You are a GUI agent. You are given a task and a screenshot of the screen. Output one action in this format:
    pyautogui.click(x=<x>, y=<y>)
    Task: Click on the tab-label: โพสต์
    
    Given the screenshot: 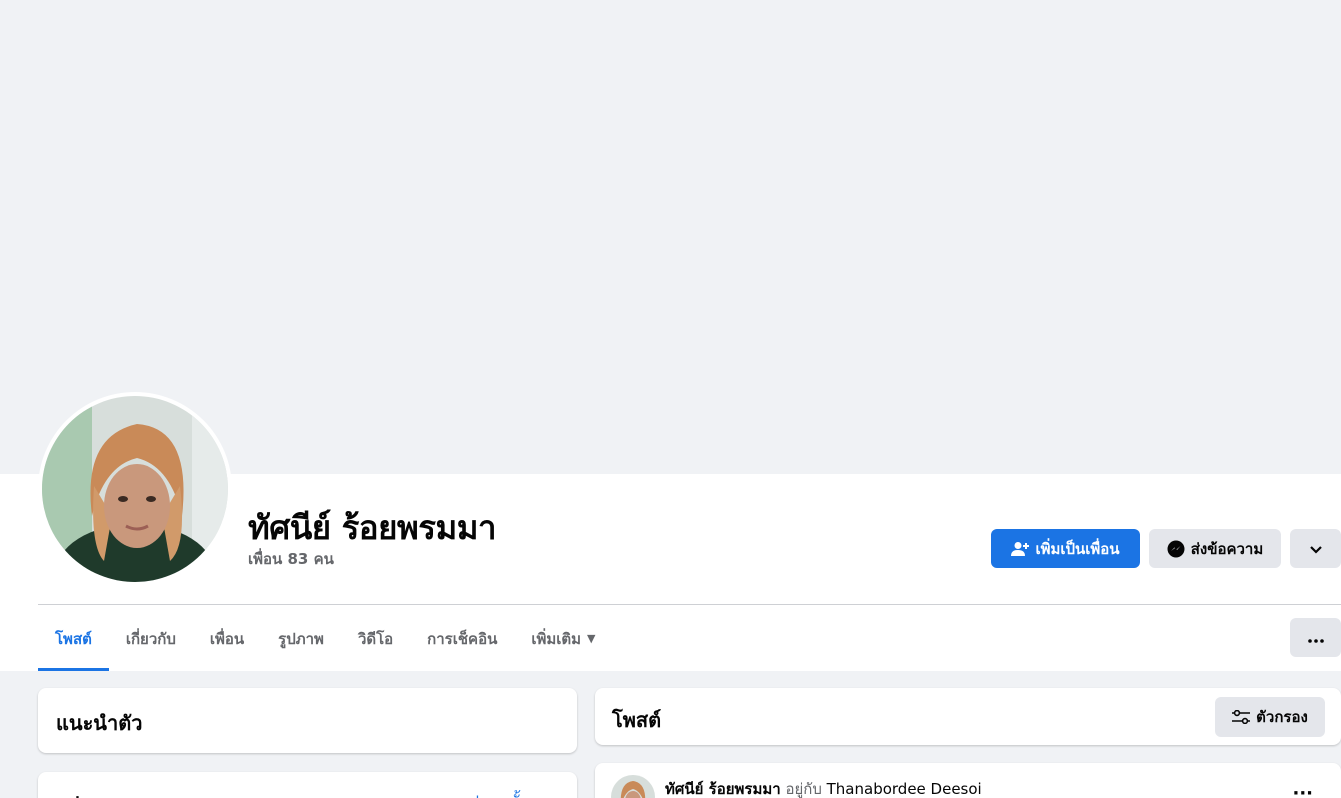 What is the action you would take?
    pyautogui.click(x=73, y=638)
    